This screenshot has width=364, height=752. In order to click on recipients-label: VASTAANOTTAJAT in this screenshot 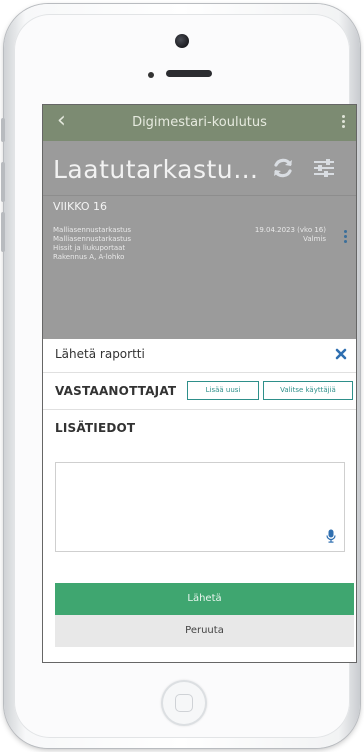, I will do `click(116, 391)`.